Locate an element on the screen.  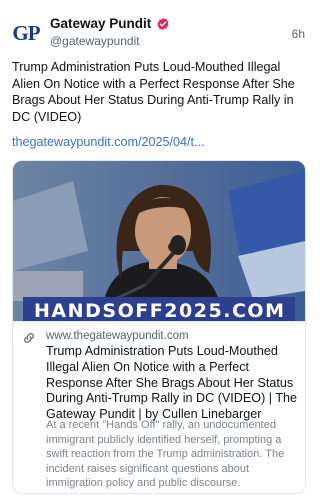
card-domain: www.thegatewaypundit.com is located at coordinates (117, 336).